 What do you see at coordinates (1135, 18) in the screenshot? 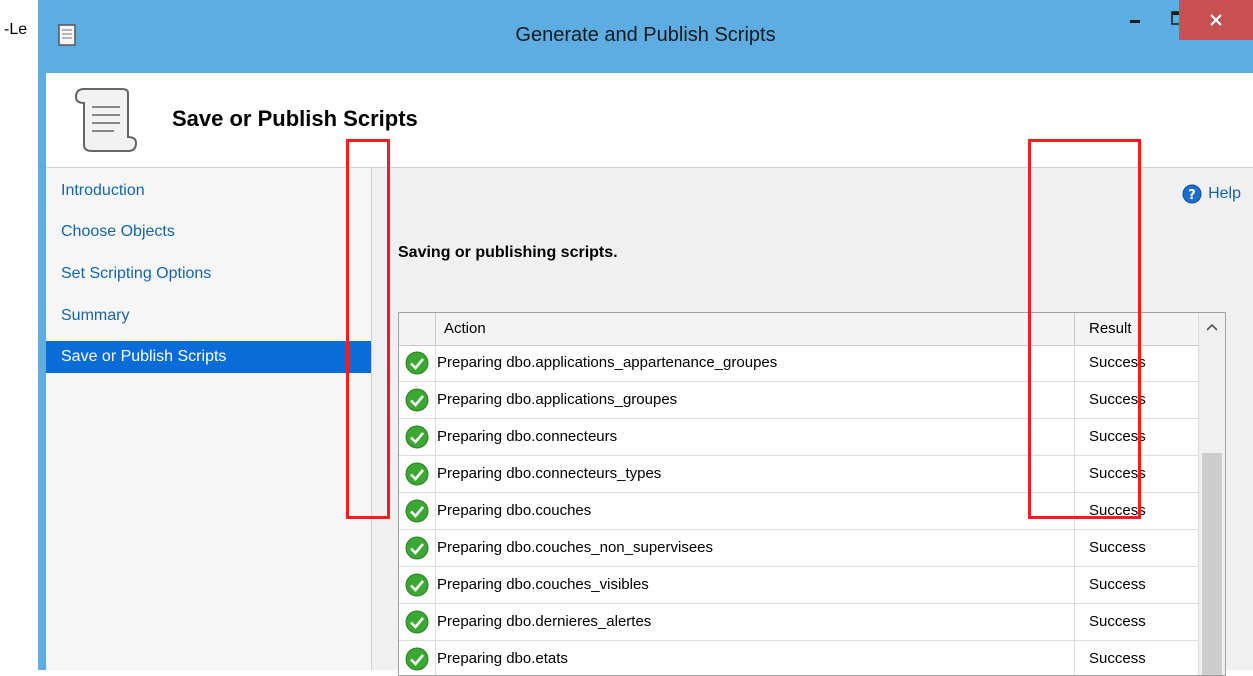
I see `minimize-button` at bounding box center [1135, 18].